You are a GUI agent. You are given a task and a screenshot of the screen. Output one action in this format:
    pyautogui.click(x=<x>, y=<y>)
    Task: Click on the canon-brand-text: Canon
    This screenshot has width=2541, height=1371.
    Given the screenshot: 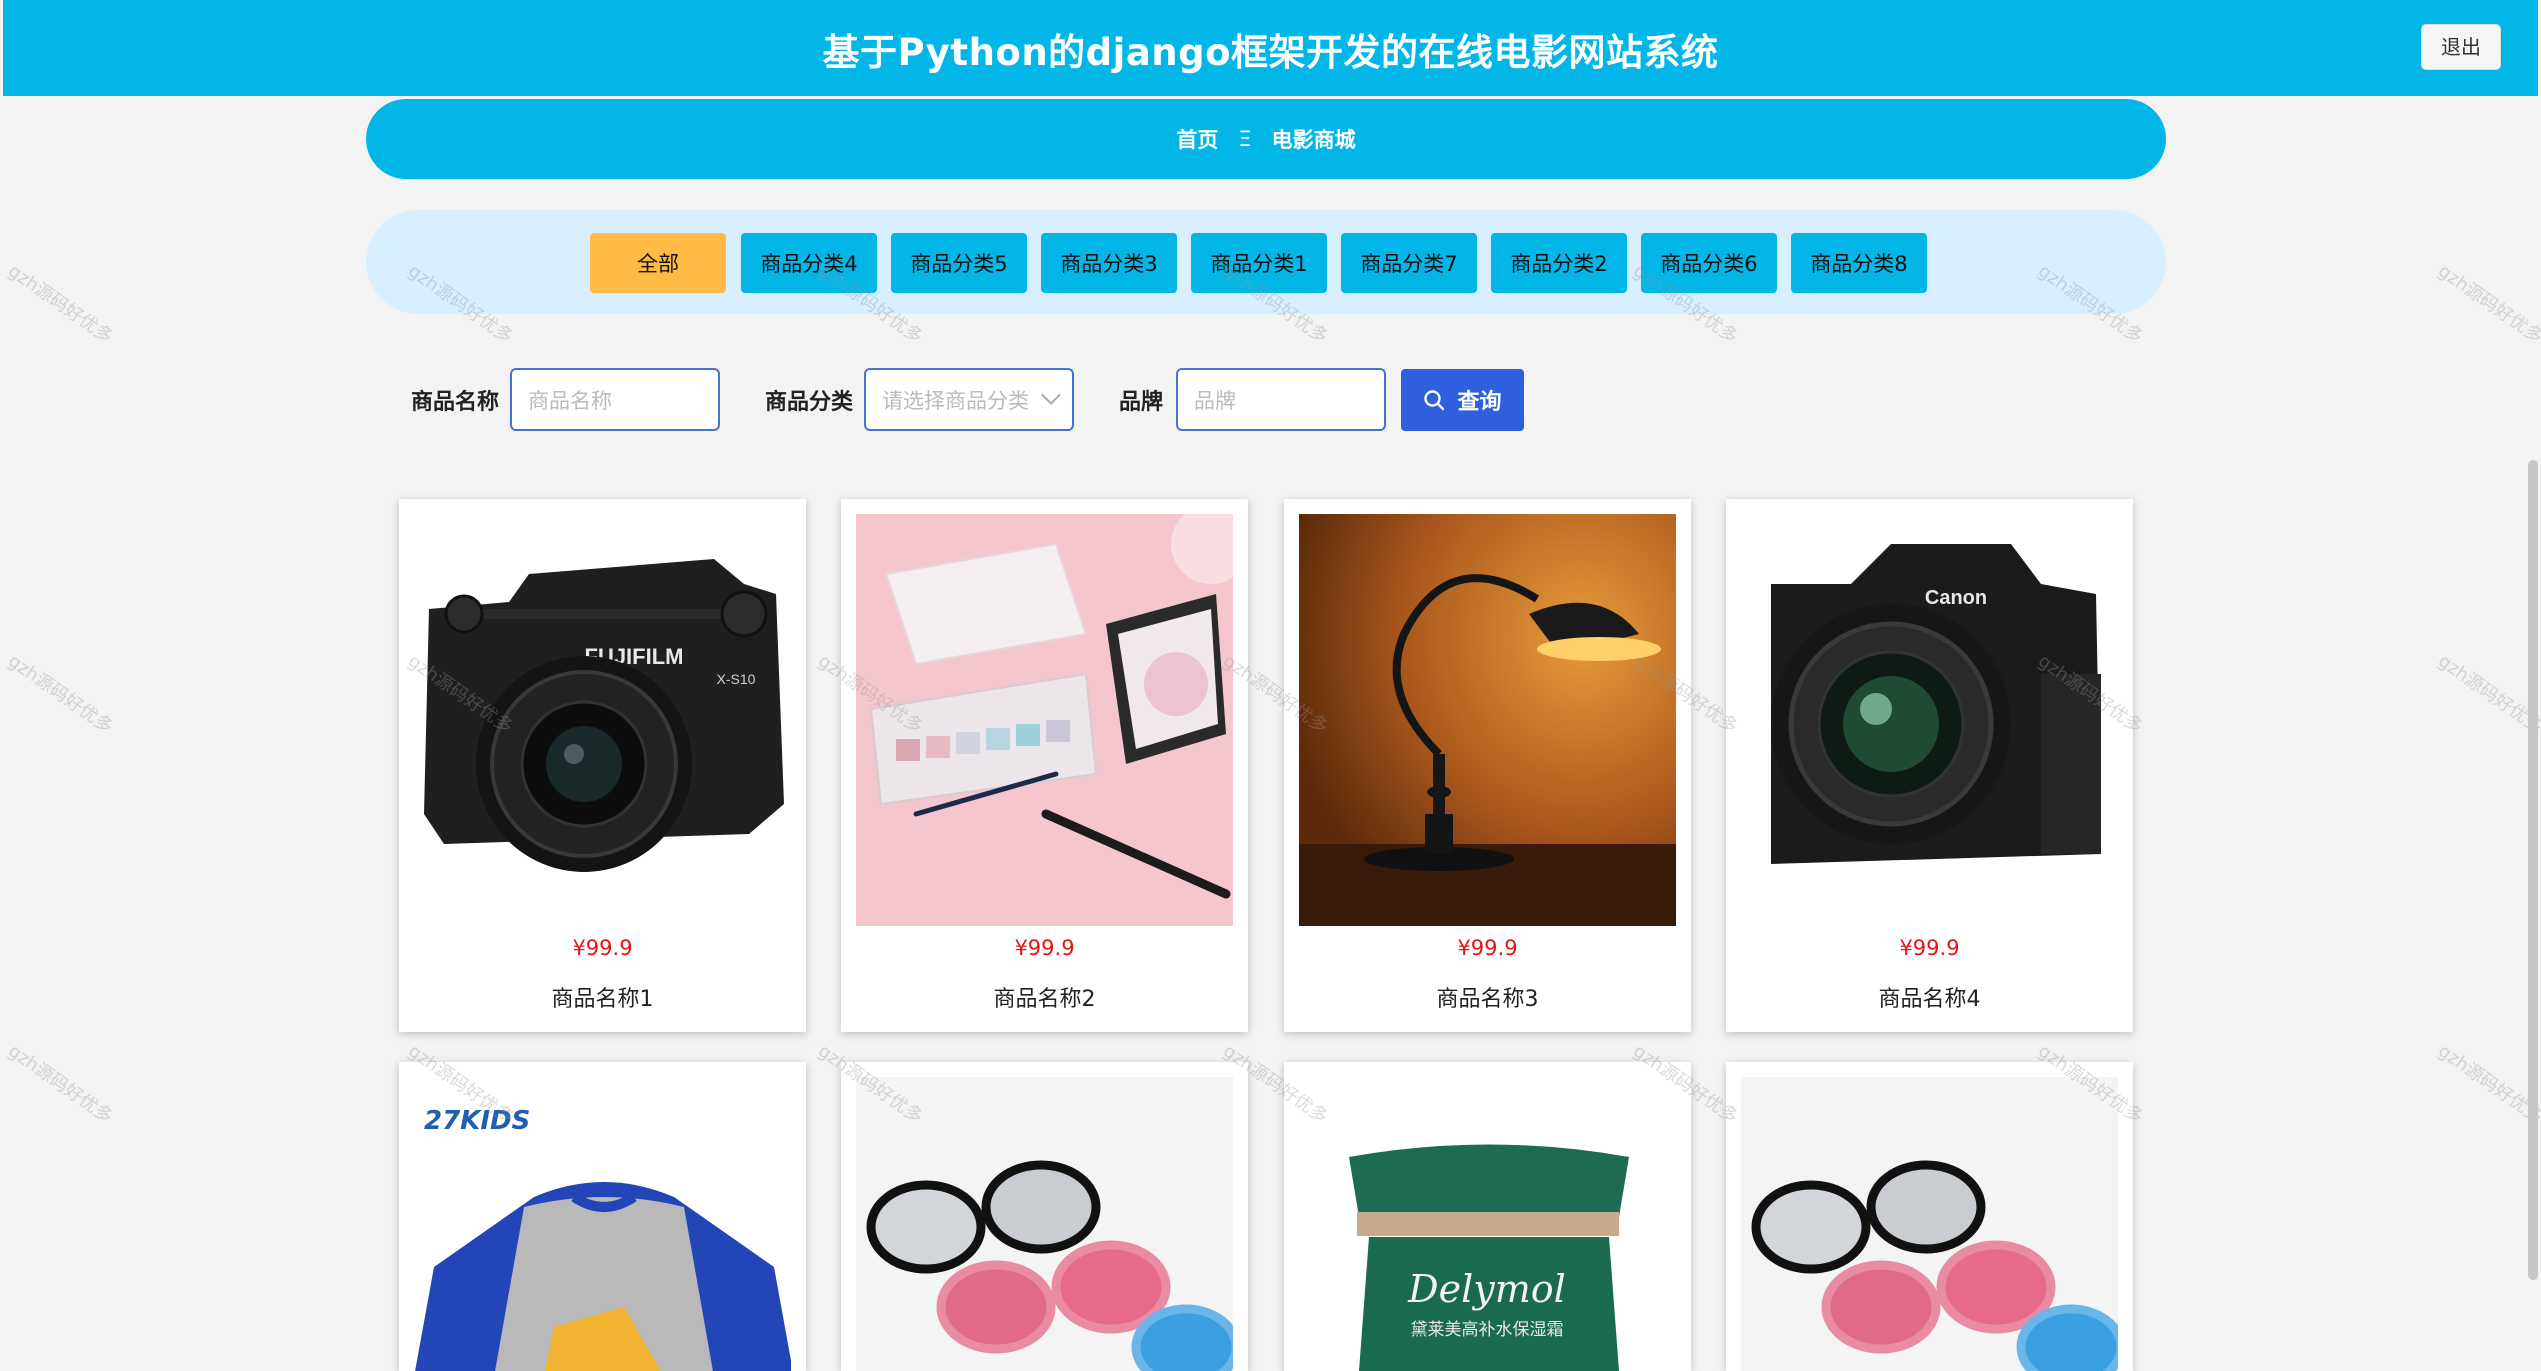 What is the action you would take?
    pyautogui.click(x=1956, y=598)
    